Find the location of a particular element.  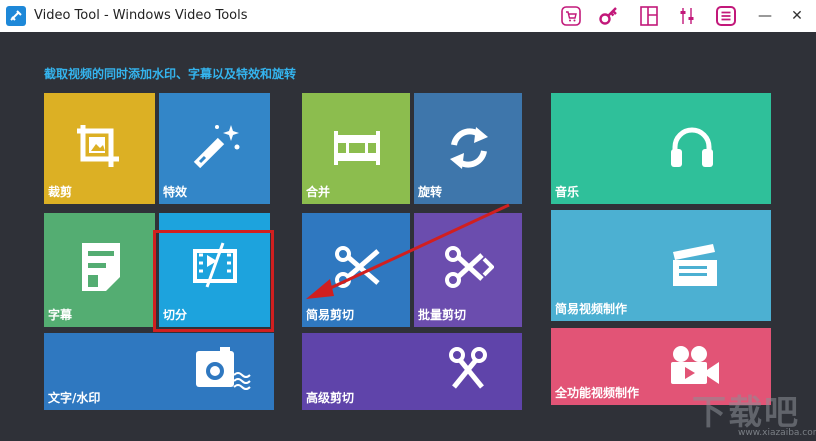

site-watermark: 下载吧 is located at coordinates (746, 413).